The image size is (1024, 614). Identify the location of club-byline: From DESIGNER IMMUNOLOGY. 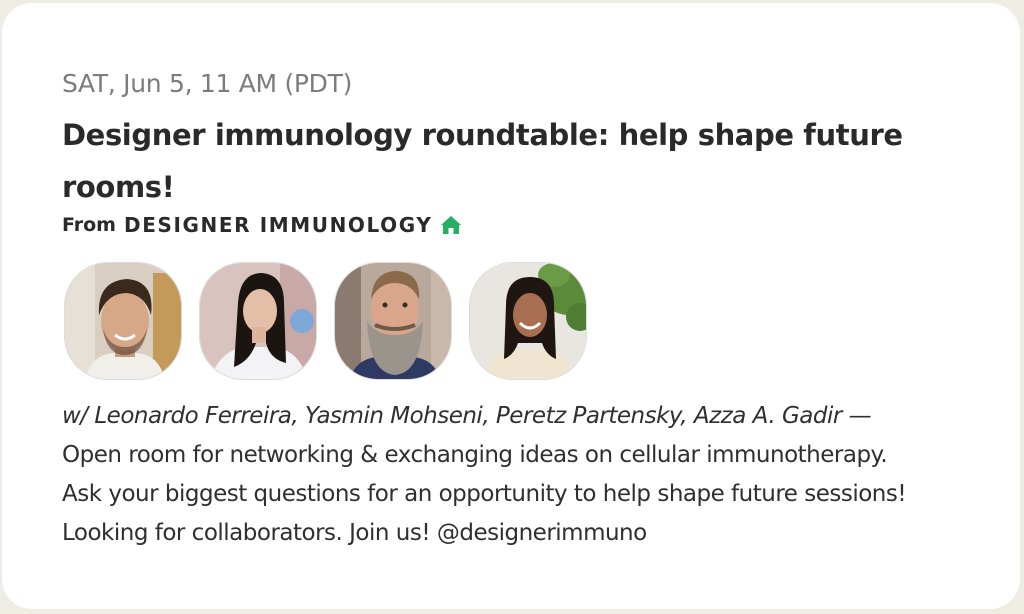
(262, 225).